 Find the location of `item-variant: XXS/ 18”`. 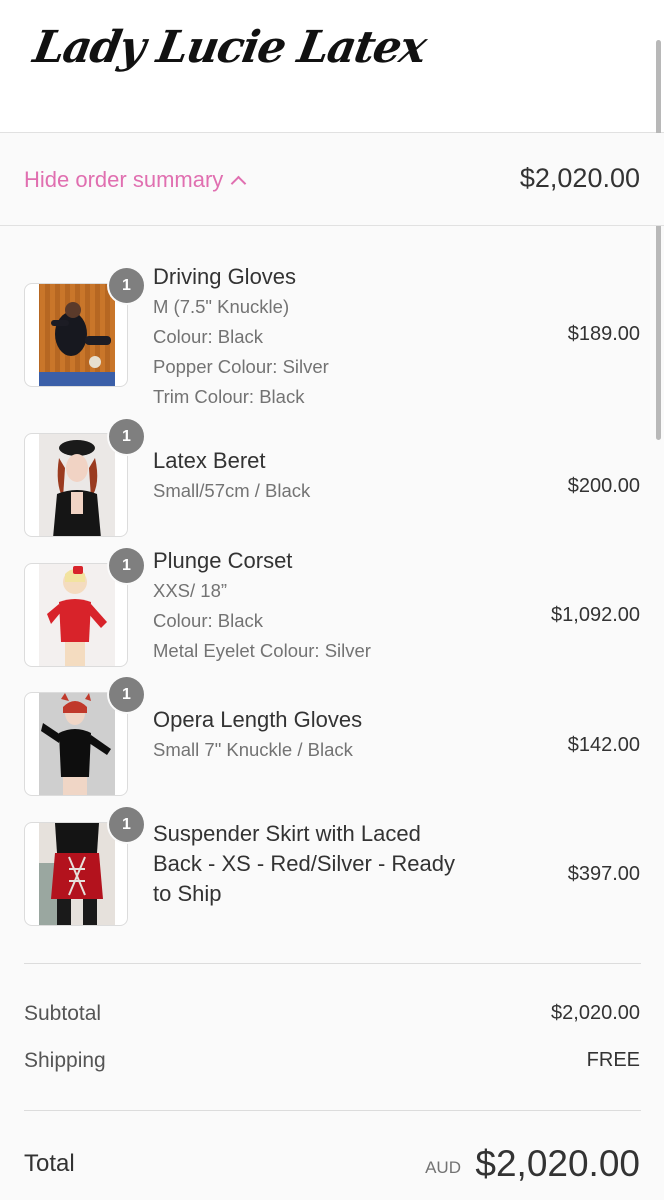

item-variant: XXS/ 18” is located at coordinates (190, 590).